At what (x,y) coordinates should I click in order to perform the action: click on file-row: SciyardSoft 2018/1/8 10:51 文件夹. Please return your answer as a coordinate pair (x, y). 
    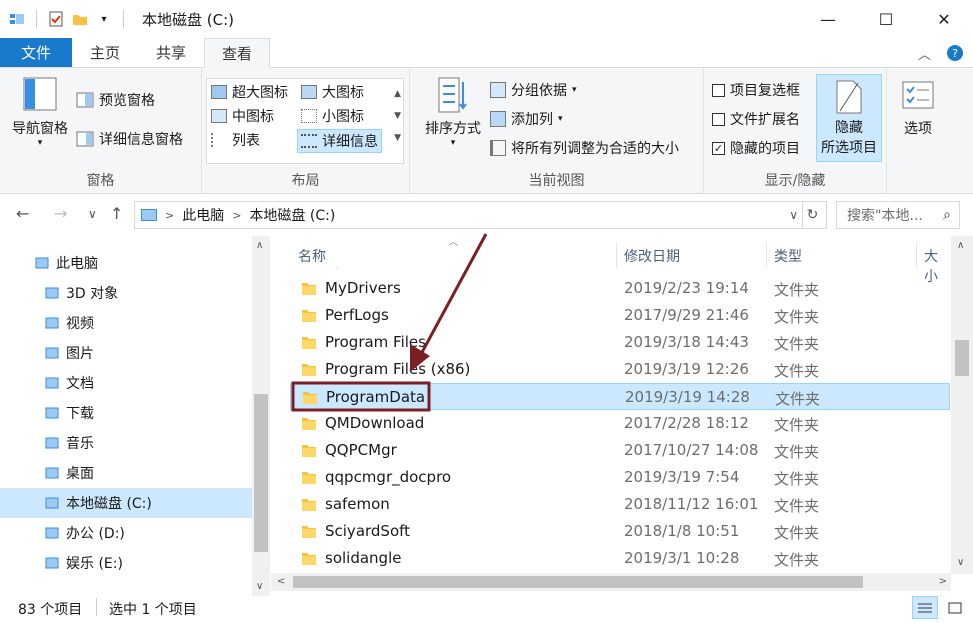
    Looking at the image, I should click on (620, 531).